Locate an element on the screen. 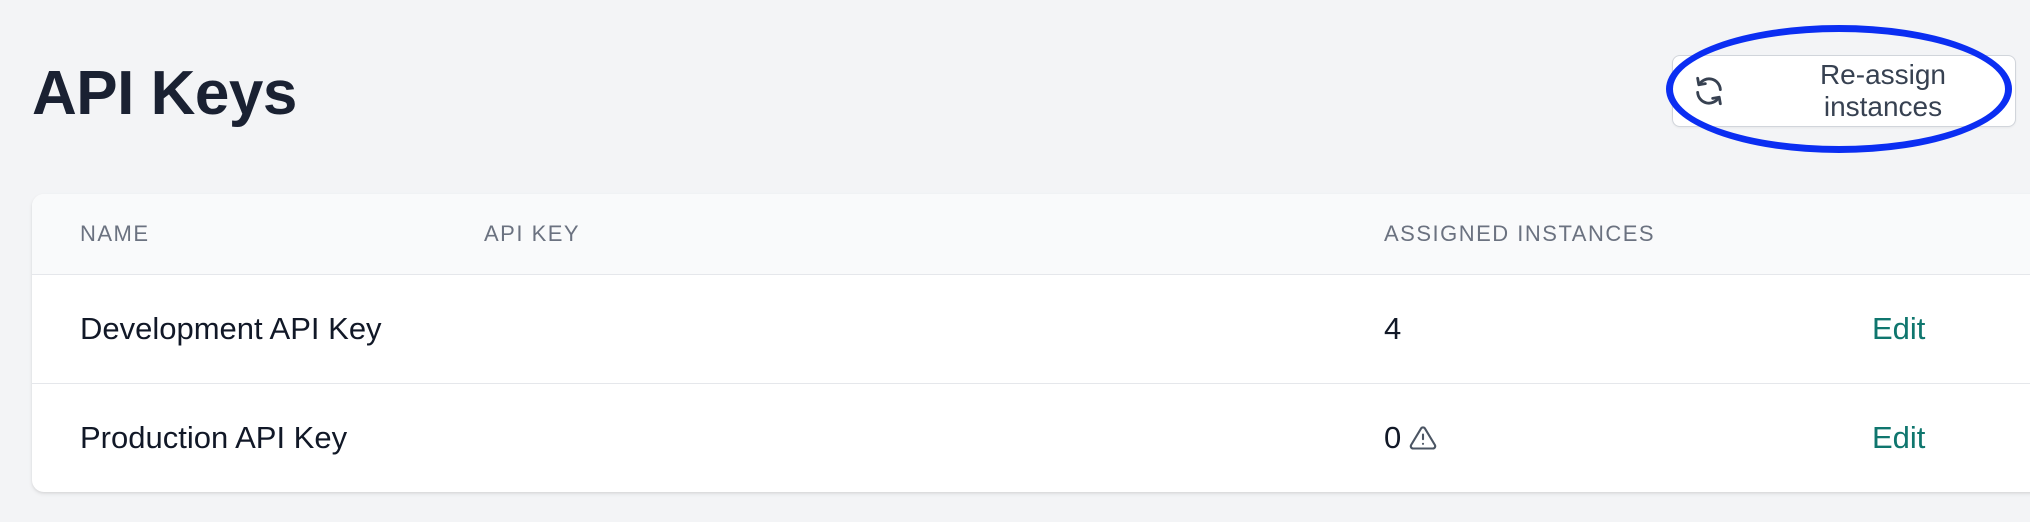 The image size is (2030, 522). assigned-instances-value: 0 is located at coordinates (1393, 437).